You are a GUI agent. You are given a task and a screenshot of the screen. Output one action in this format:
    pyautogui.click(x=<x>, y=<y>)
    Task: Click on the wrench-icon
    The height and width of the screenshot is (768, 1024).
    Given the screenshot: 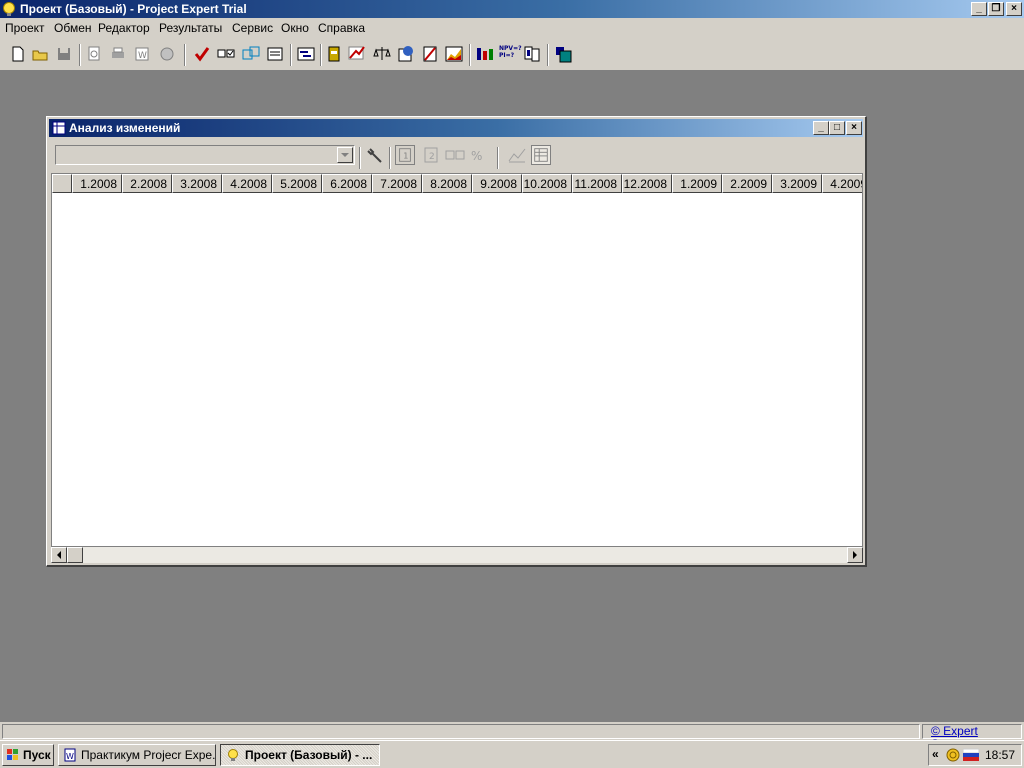 What is the action you would take?
    pyautogui.click(x=375, y=155)
    